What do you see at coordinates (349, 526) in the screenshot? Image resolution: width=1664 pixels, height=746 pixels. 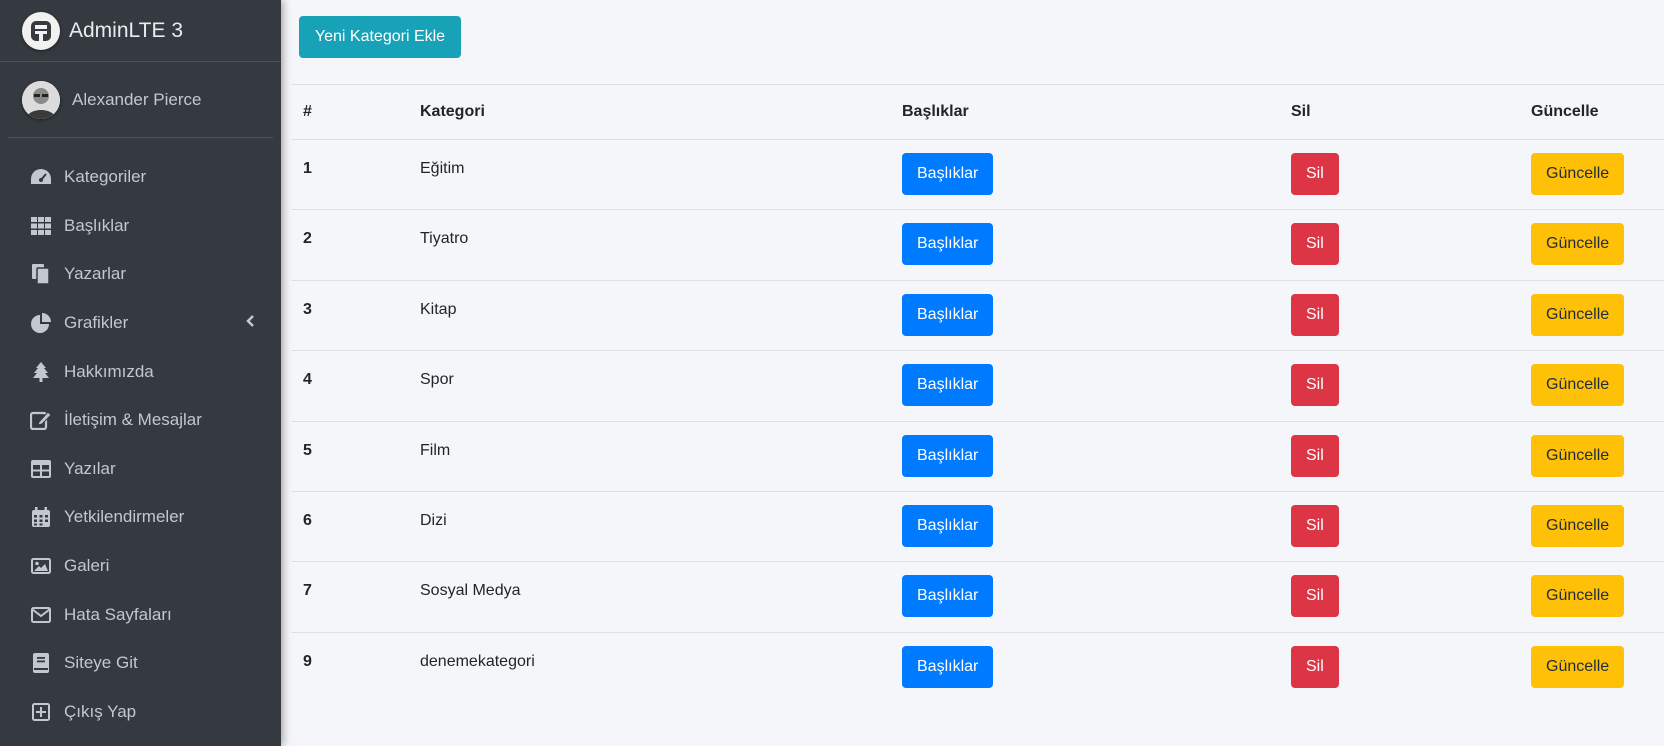 I see `row-id: 6` at bounding box center [349, 526].